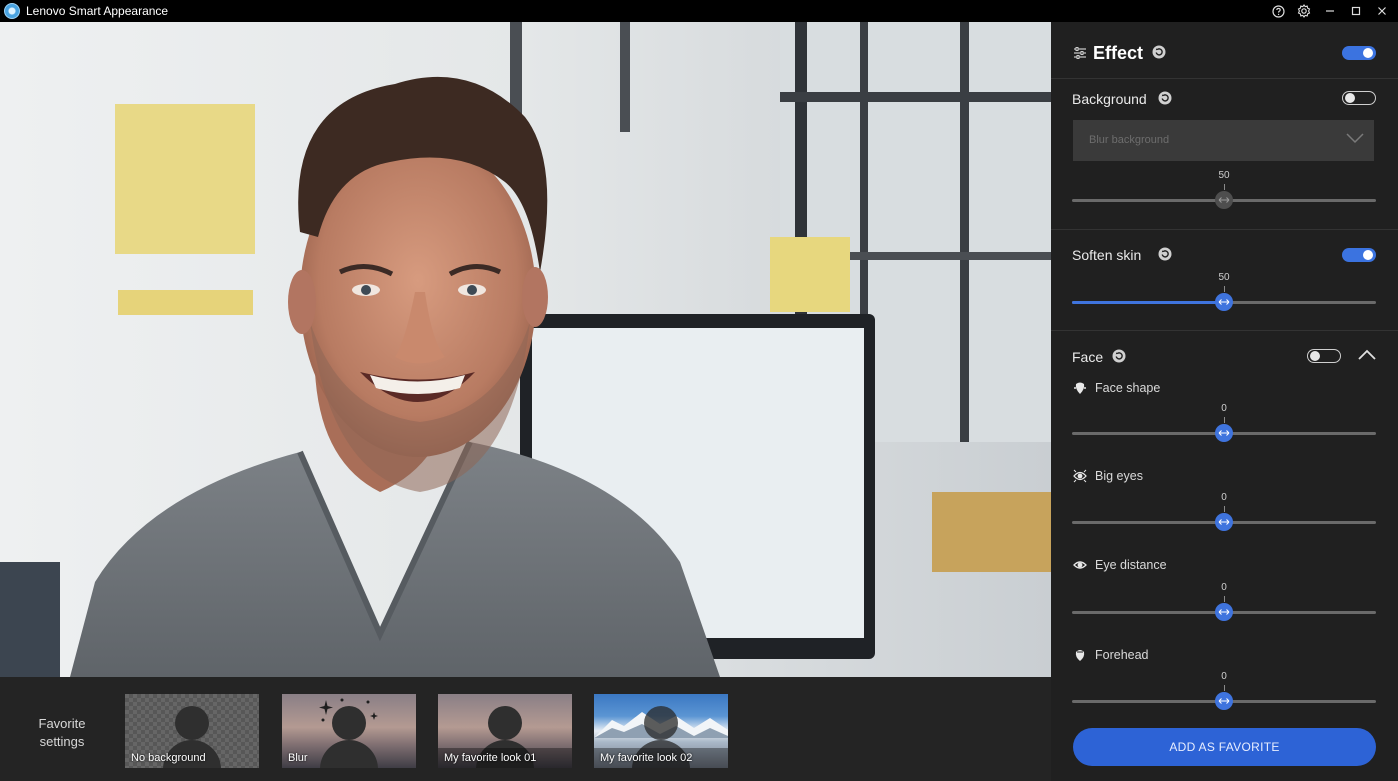 This screenshot has width=1398, height=781. I want to click on favorite-no-background: No background, so click(192, 731).